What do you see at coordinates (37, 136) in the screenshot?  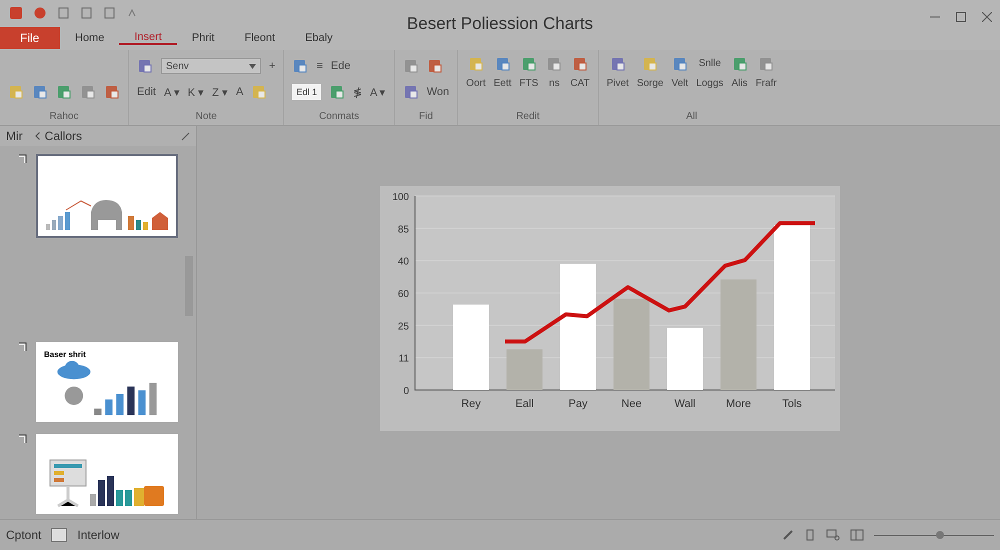 I see `back-icon` at bounding box center [37, 136].